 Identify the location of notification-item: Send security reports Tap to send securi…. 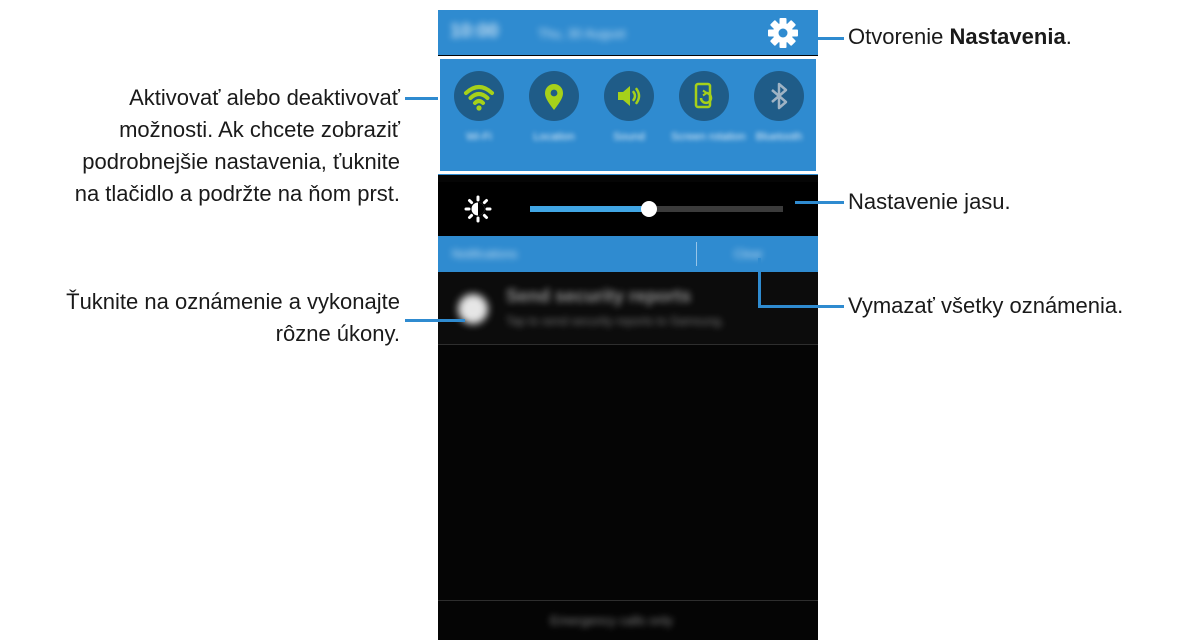
(628, 308).